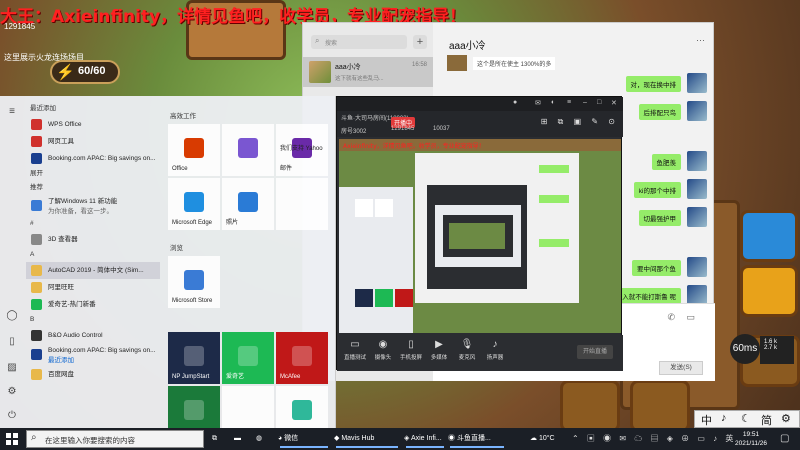 This screenshot has width=800, height=450. I want to click on stream-tools: ⊞ ⧉ ▣ ✎ ⊙, so click(580, 122).